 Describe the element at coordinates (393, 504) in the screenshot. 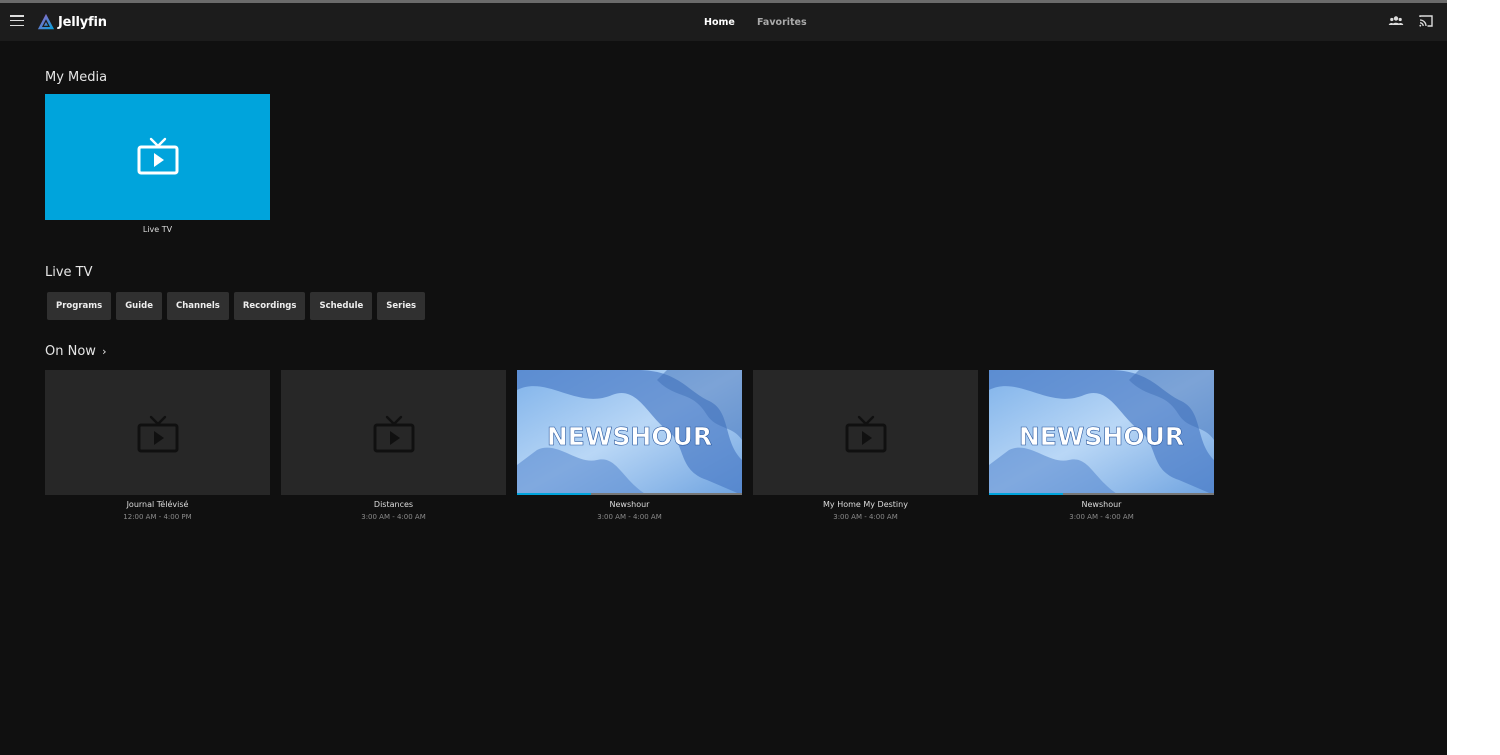

I see `program-title: Distances` at that location.